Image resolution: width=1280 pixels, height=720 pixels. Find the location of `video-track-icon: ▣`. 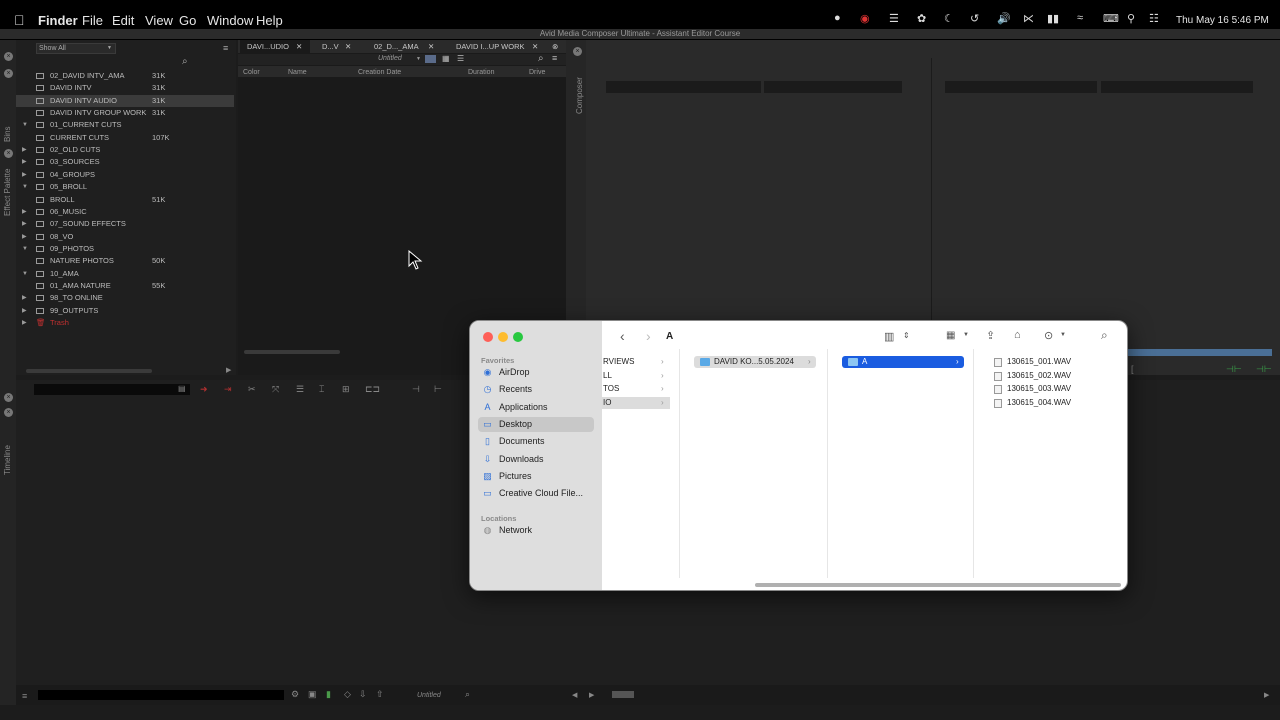

video-track-icon: ▣ is located at coordinates (312, 694).